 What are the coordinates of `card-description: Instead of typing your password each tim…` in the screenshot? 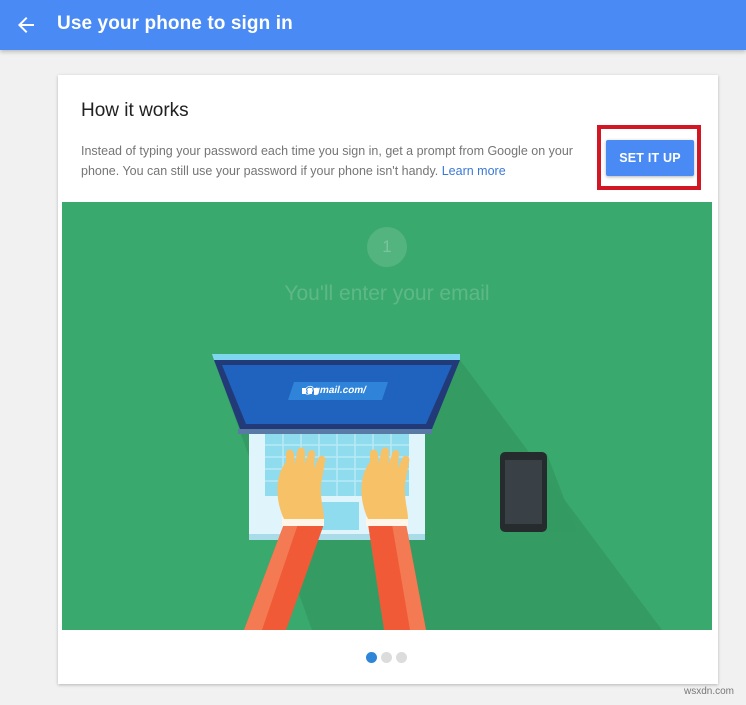 It's located at (336, 161).